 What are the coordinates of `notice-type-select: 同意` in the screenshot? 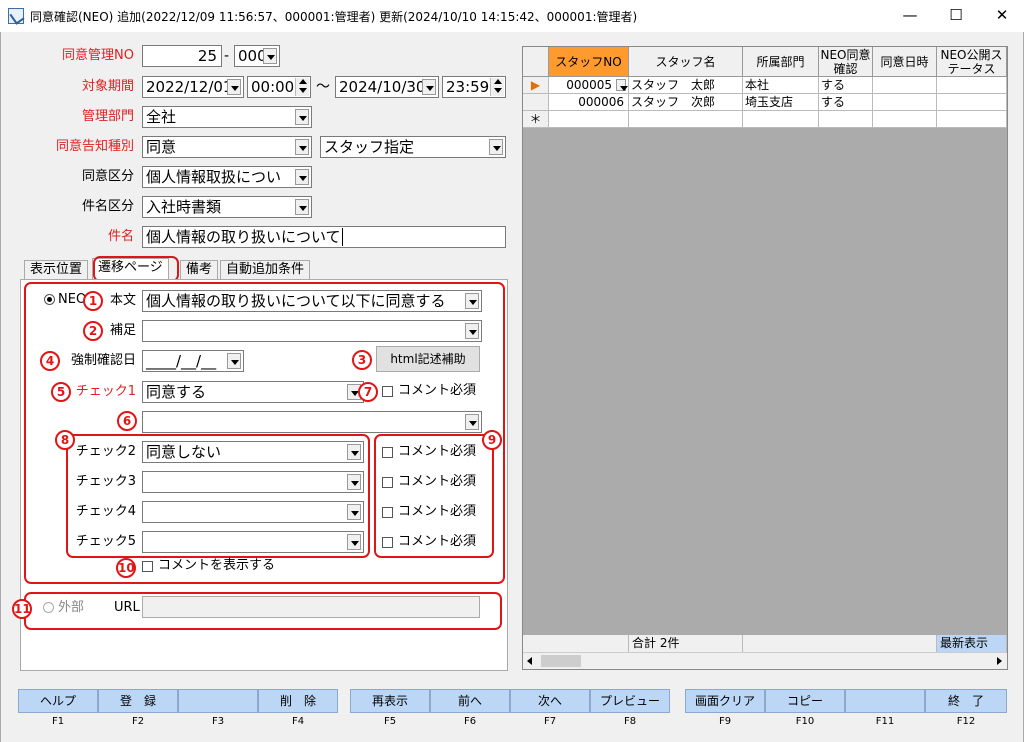 It's located at (227, 147).